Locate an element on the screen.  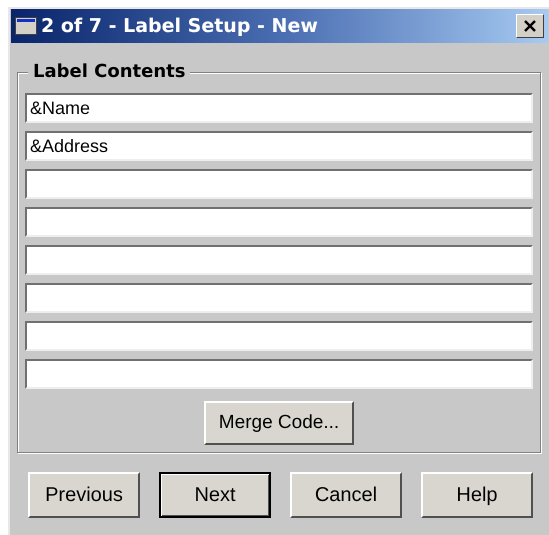
window-title: 2 of 7 - Label Setup - New is located at coordinates (179, 26).